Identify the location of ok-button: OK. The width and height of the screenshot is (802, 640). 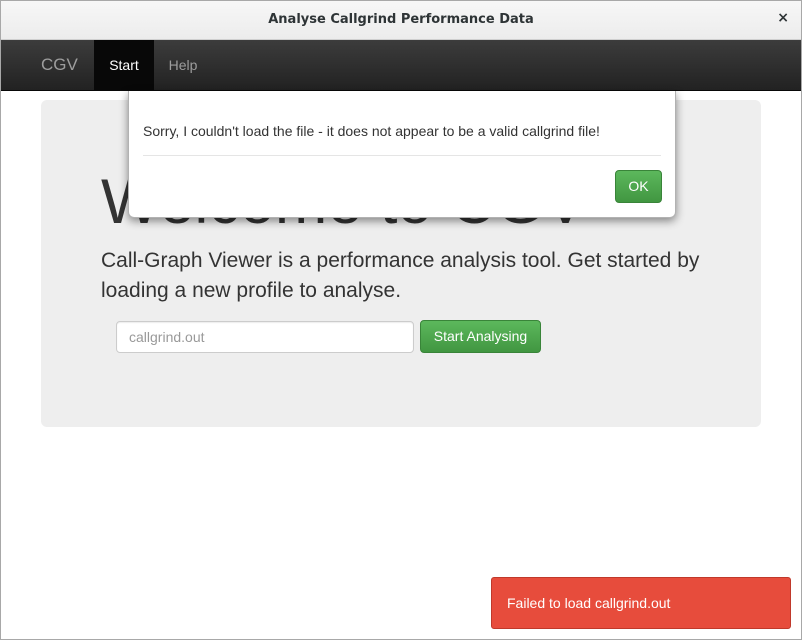
(638, 186).